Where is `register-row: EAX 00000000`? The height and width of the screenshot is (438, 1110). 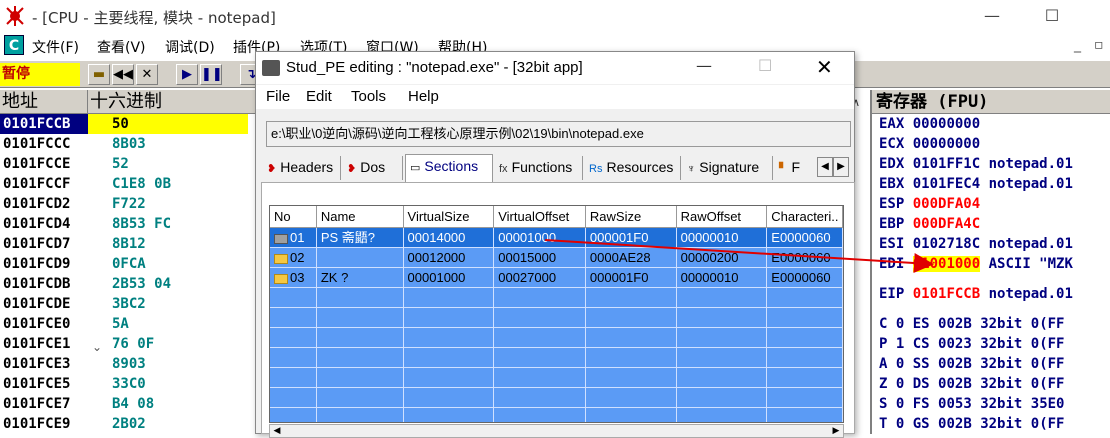
register-row: EAX 00000000 is located at coordinates (991, 124).